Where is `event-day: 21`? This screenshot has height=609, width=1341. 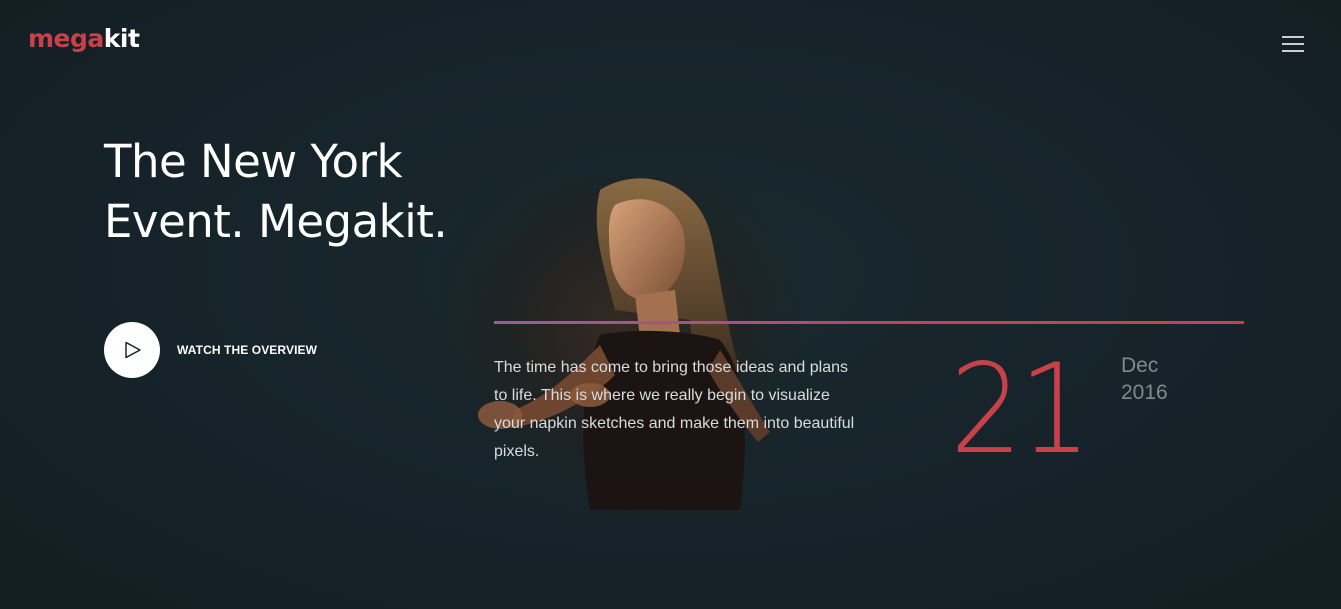
event-day: 21 is located at coordinates (1020, 410).